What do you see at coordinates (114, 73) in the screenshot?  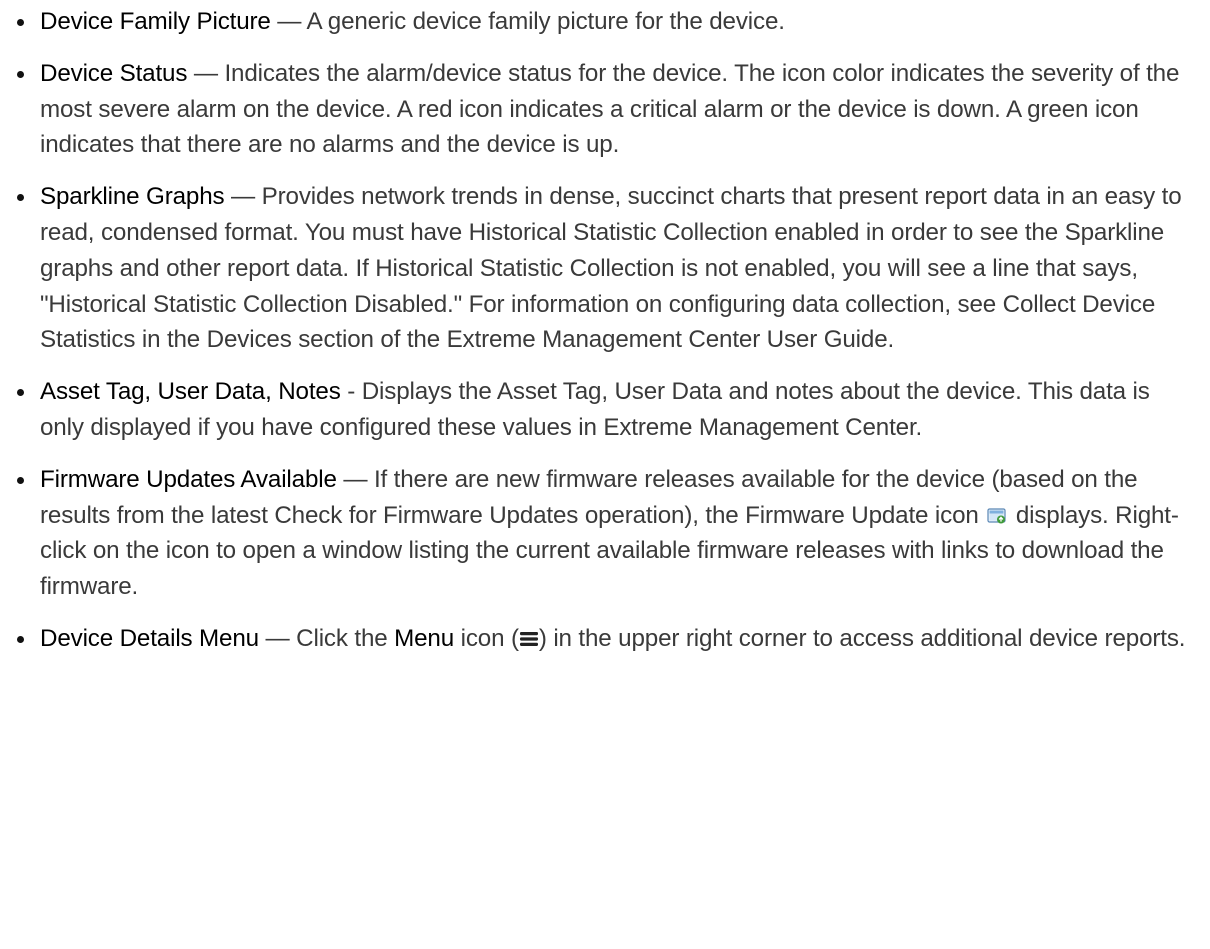 I see `item-term: Device Status` at bounding box center [114, 73].